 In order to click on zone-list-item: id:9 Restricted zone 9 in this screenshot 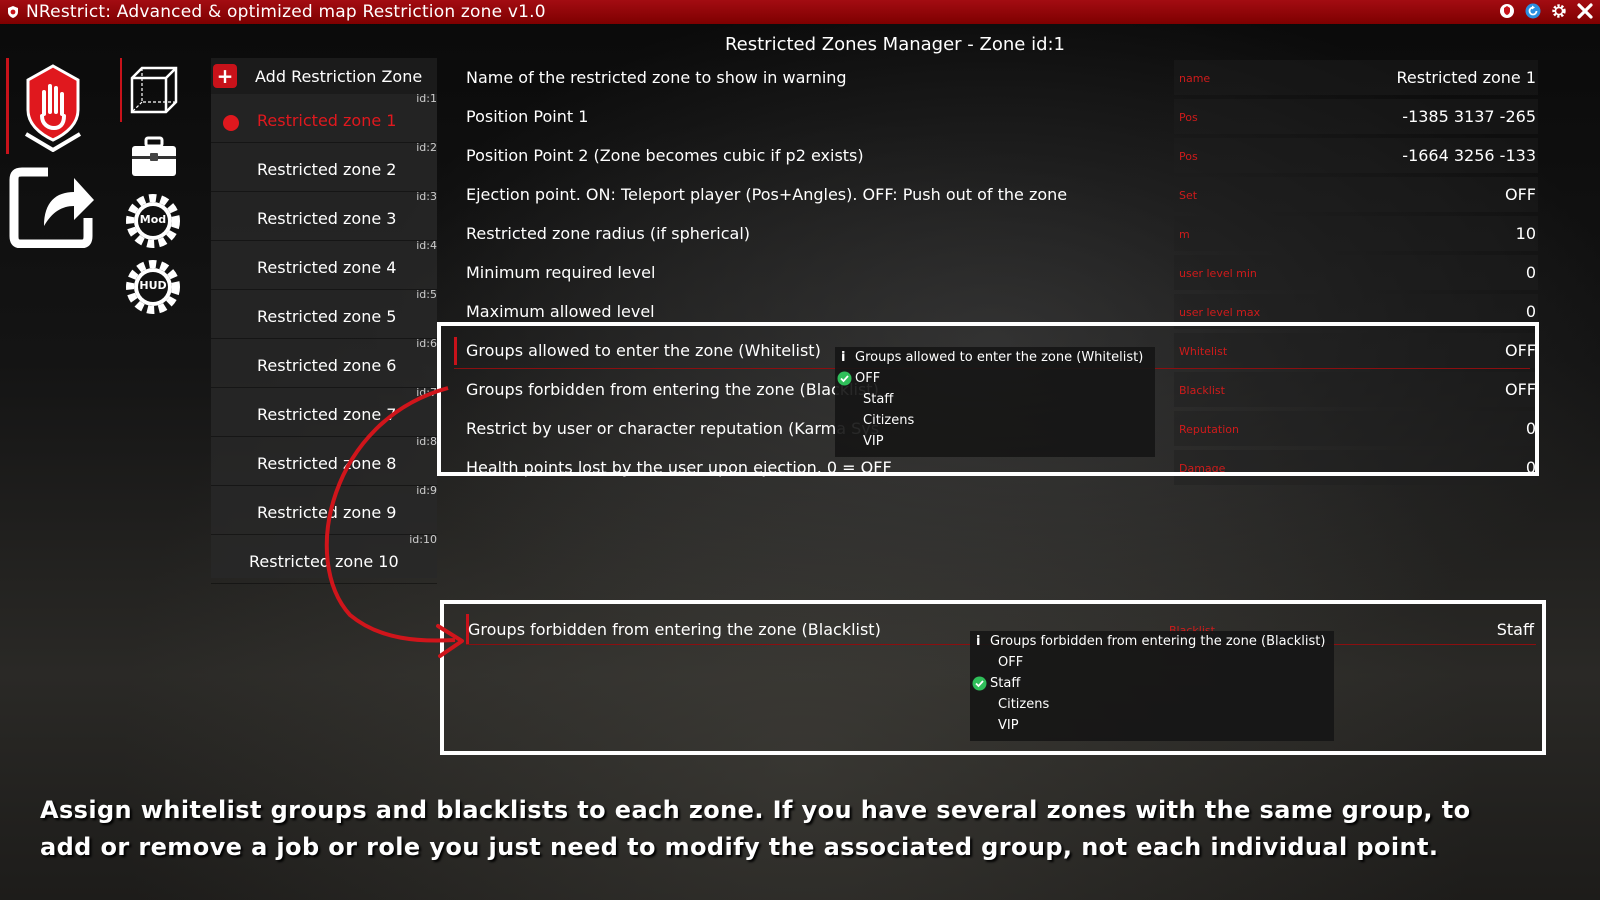, I will do `click(324, 509)`.